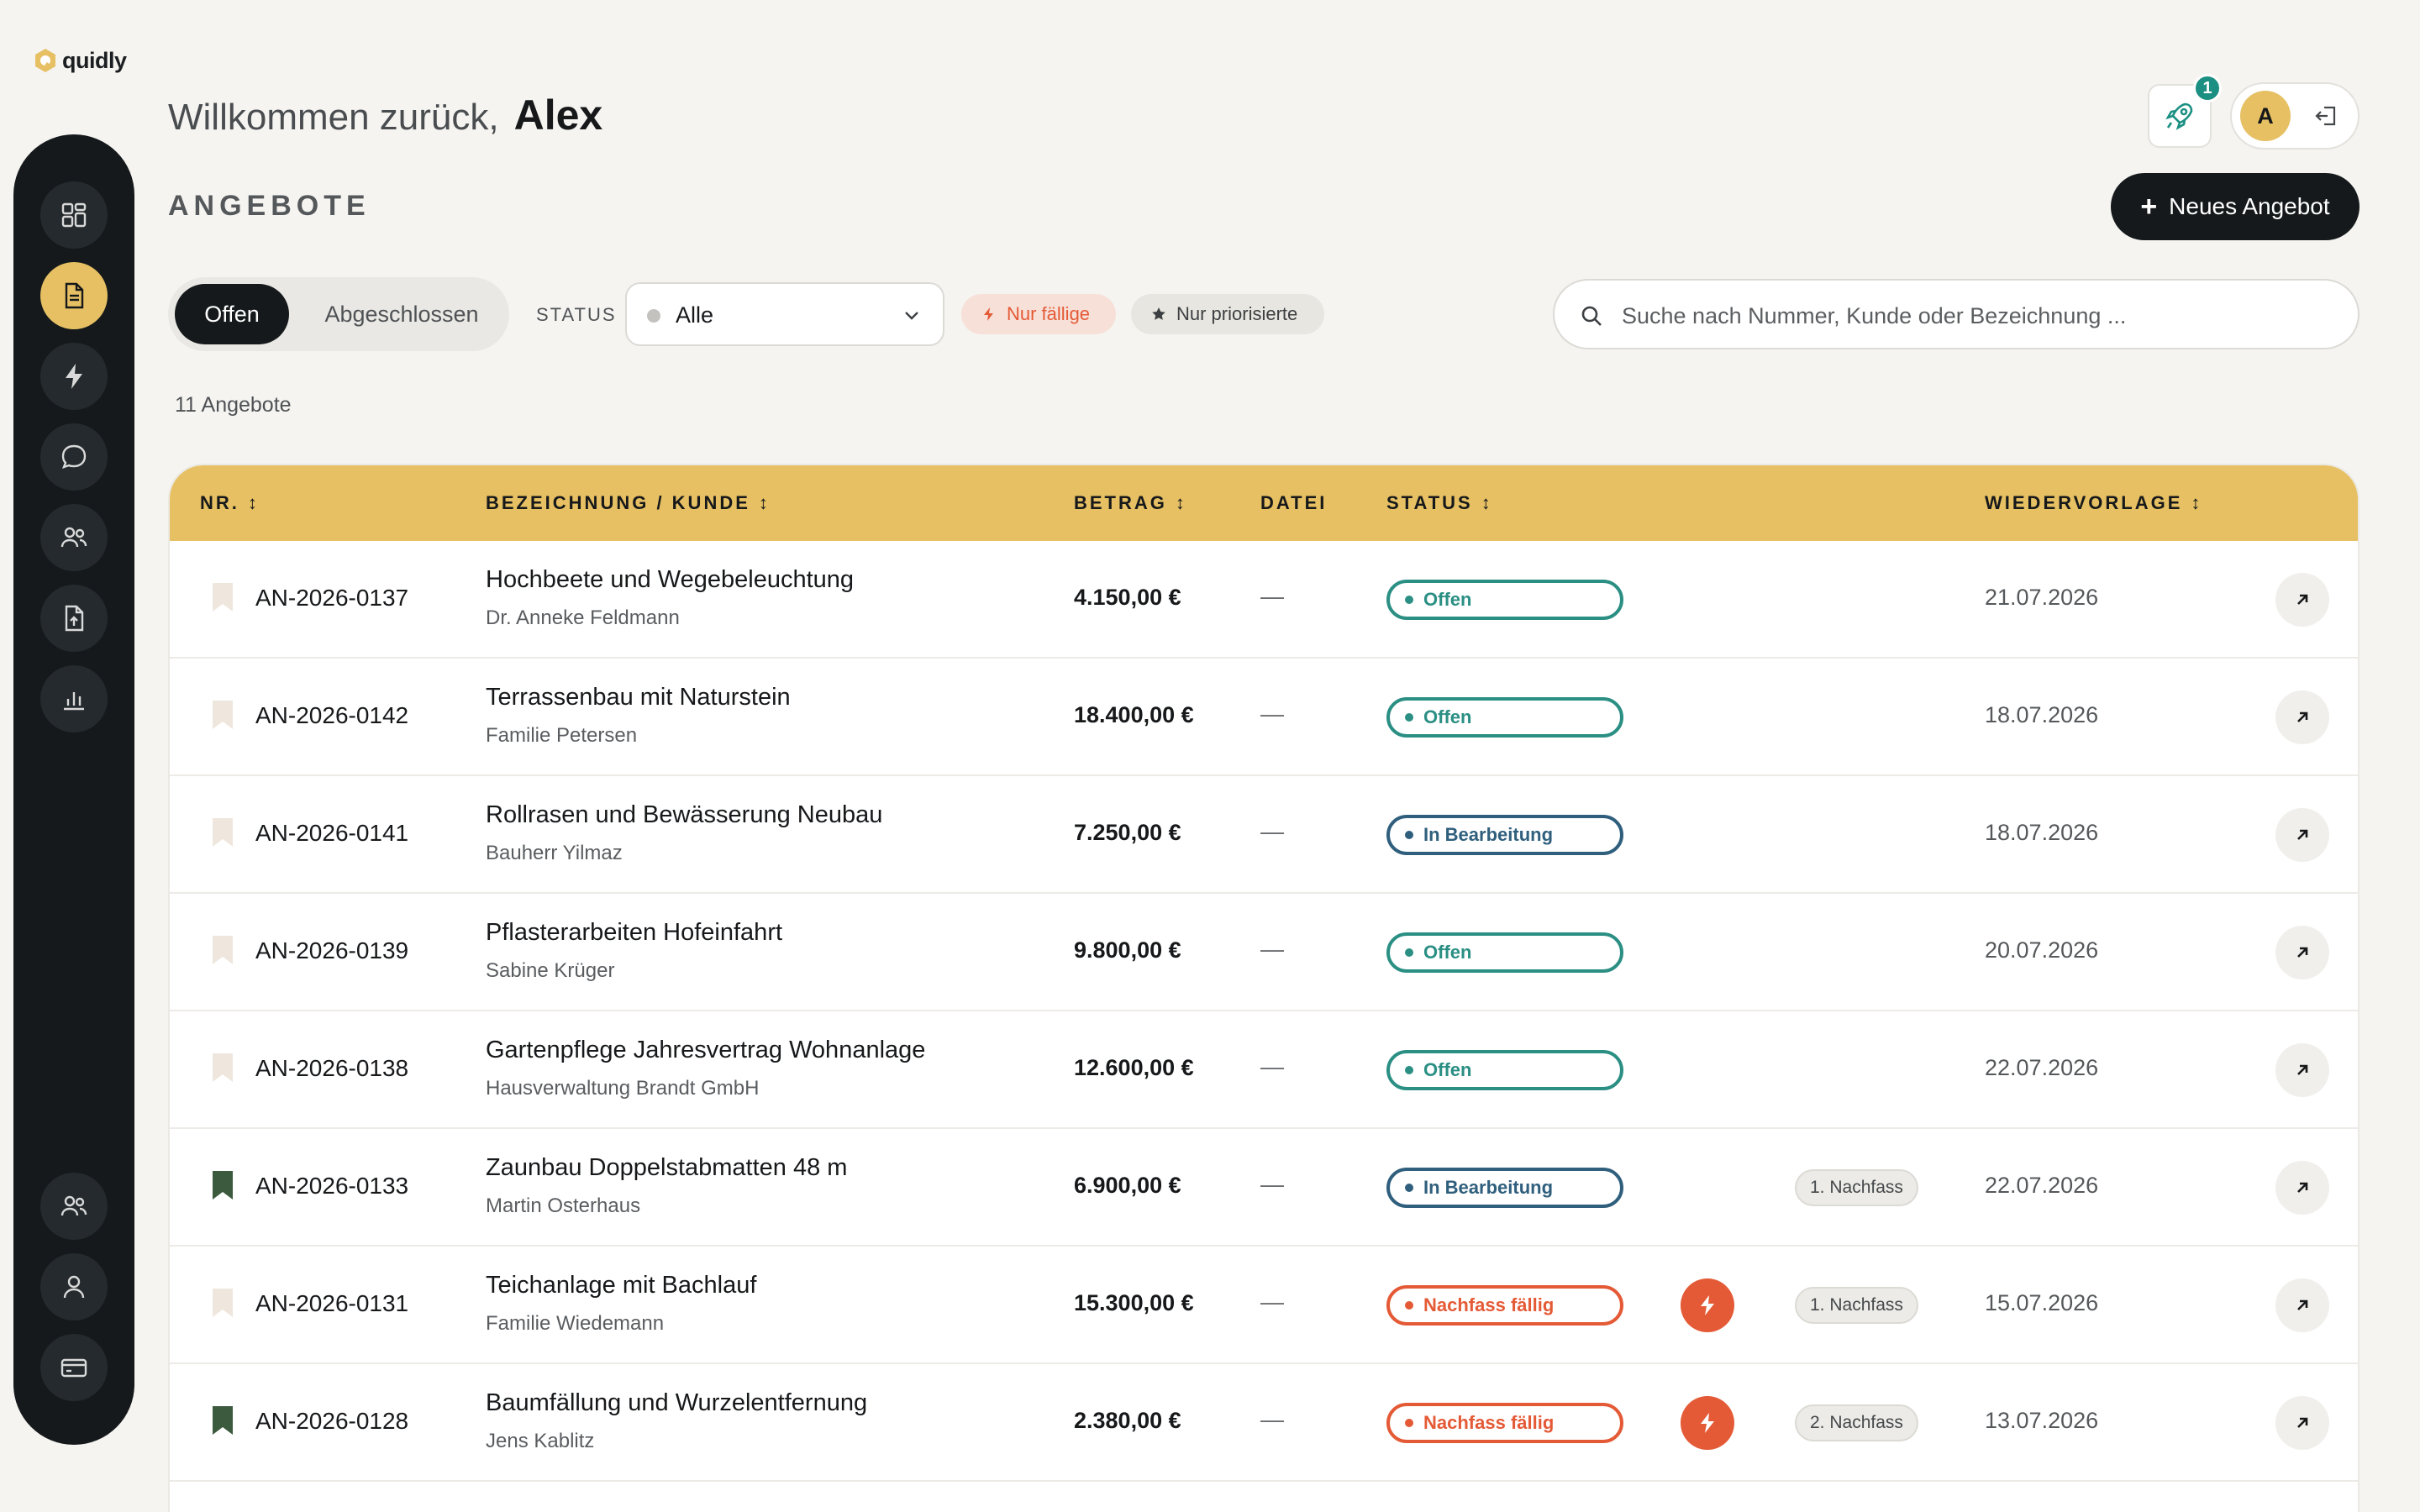 The width and height of the screenshot is (2420, 1512). I want to click on offer-tabs: Offen Abgeschlossen, so click(338, 314).